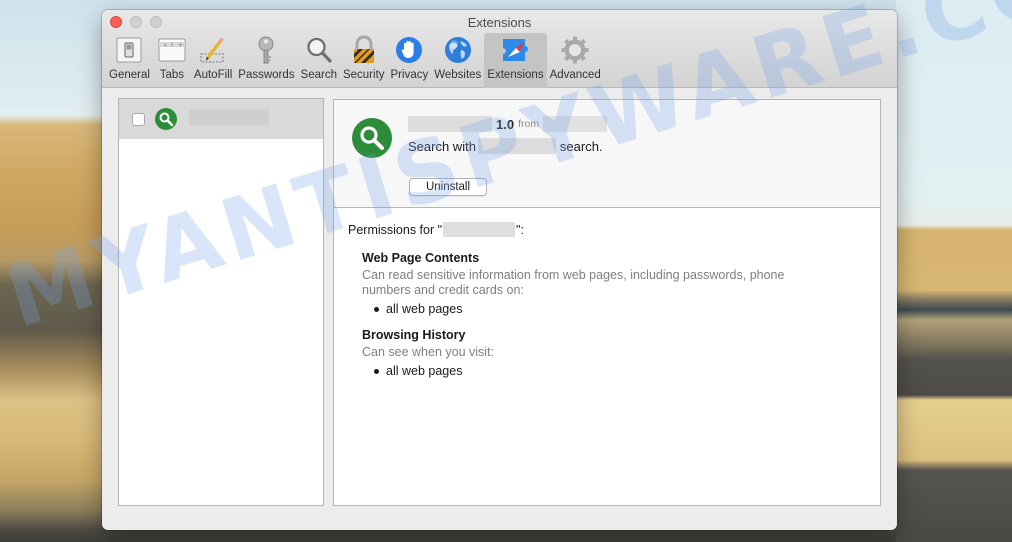 This screenshot has height=542, width=1012. Describe the element at coordinates (575, 124) in the screenshot. I see `developer-name-redacted` at that location.